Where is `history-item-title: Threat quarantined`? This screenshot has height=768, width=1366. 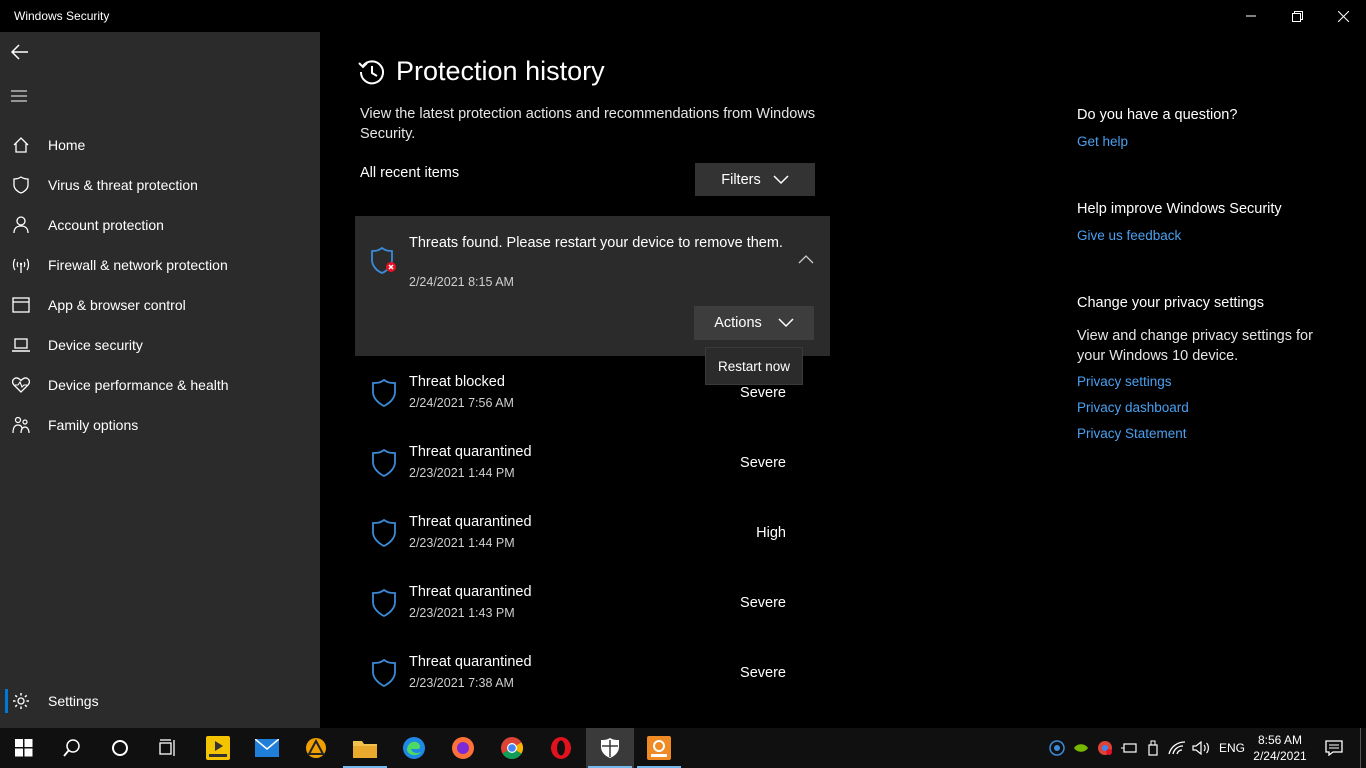 history-item-title: Threat quarantined is located at coordinates (470, 522).